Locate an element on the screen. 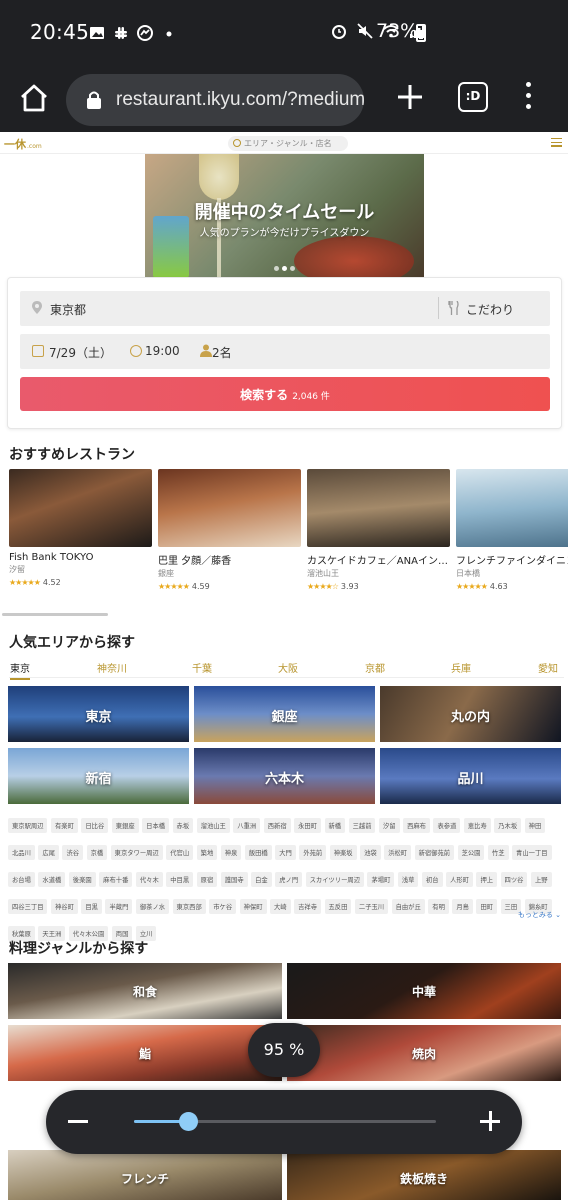 The width and height of the screenshot is (568, 1200). area-chip: 後楽園 is located at coordinates (82, 879).